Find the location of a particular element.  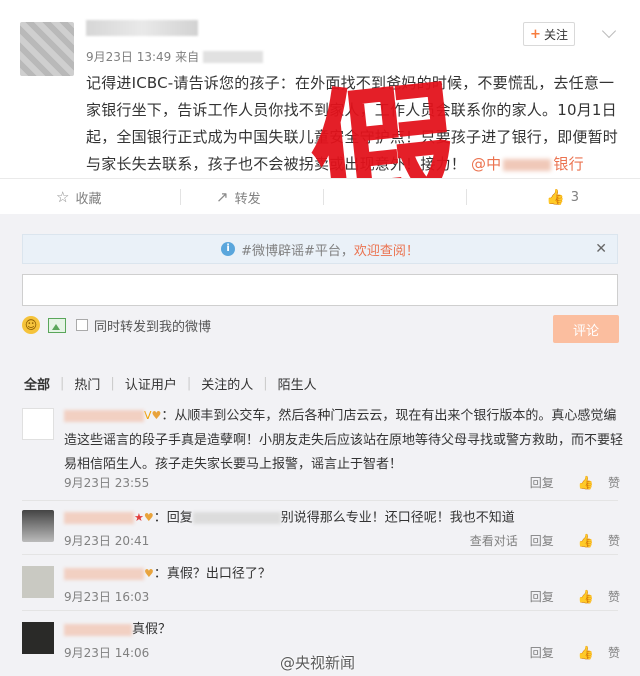

star-badge-icon: ★ is located at coordinates (139, 517).